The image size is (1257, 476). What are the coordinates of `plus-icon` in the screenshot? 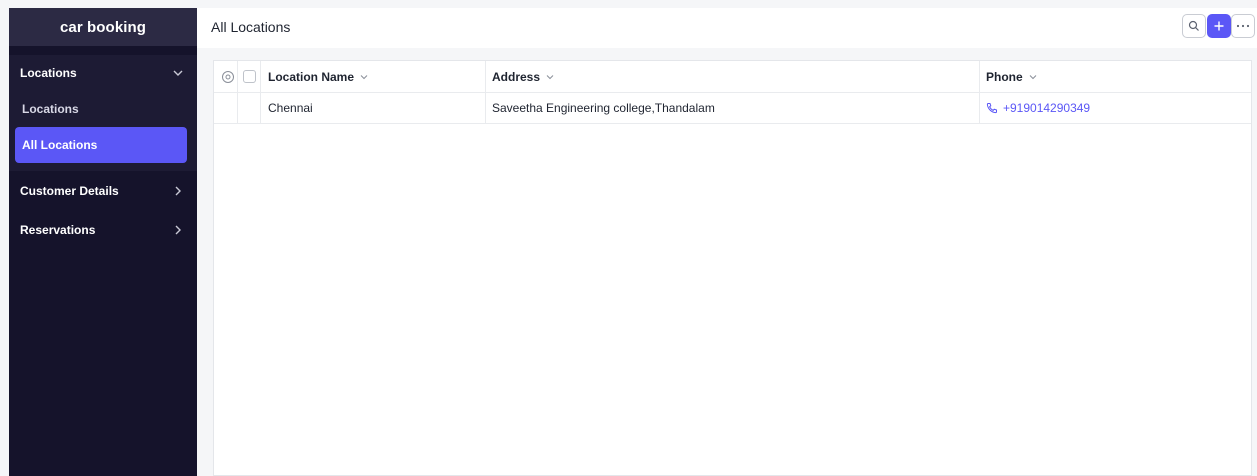 It's located at (1219, 26).